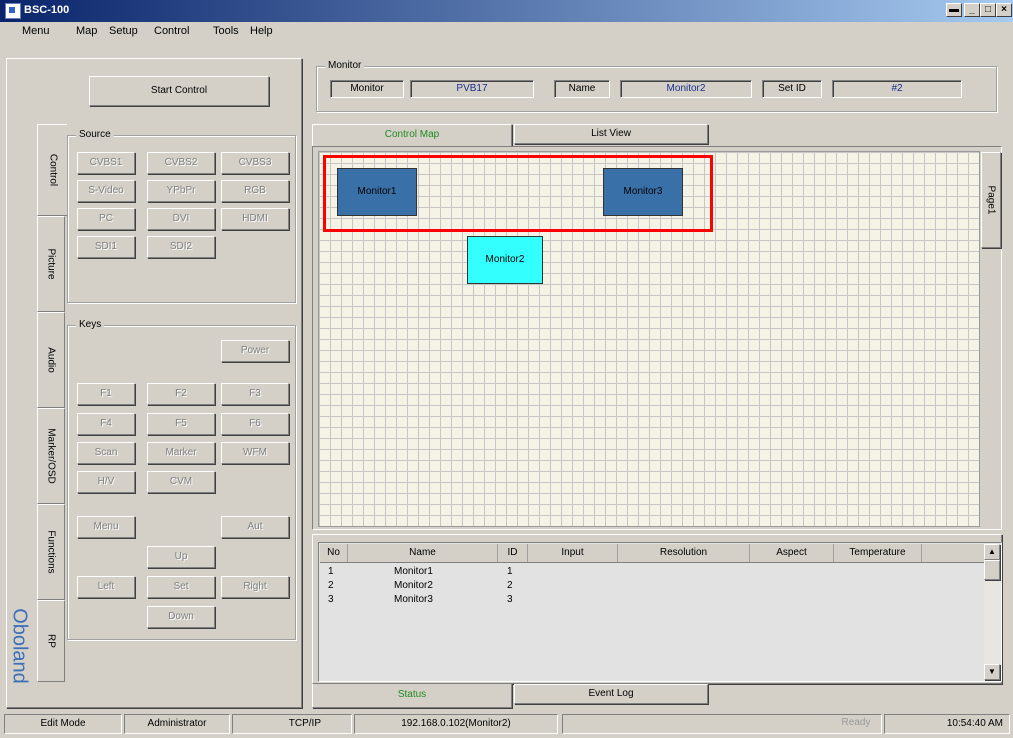 The width and height of the screenshot is (1013, 738). I want to click on monitor-group-label: Monitor, so click(345, 65).